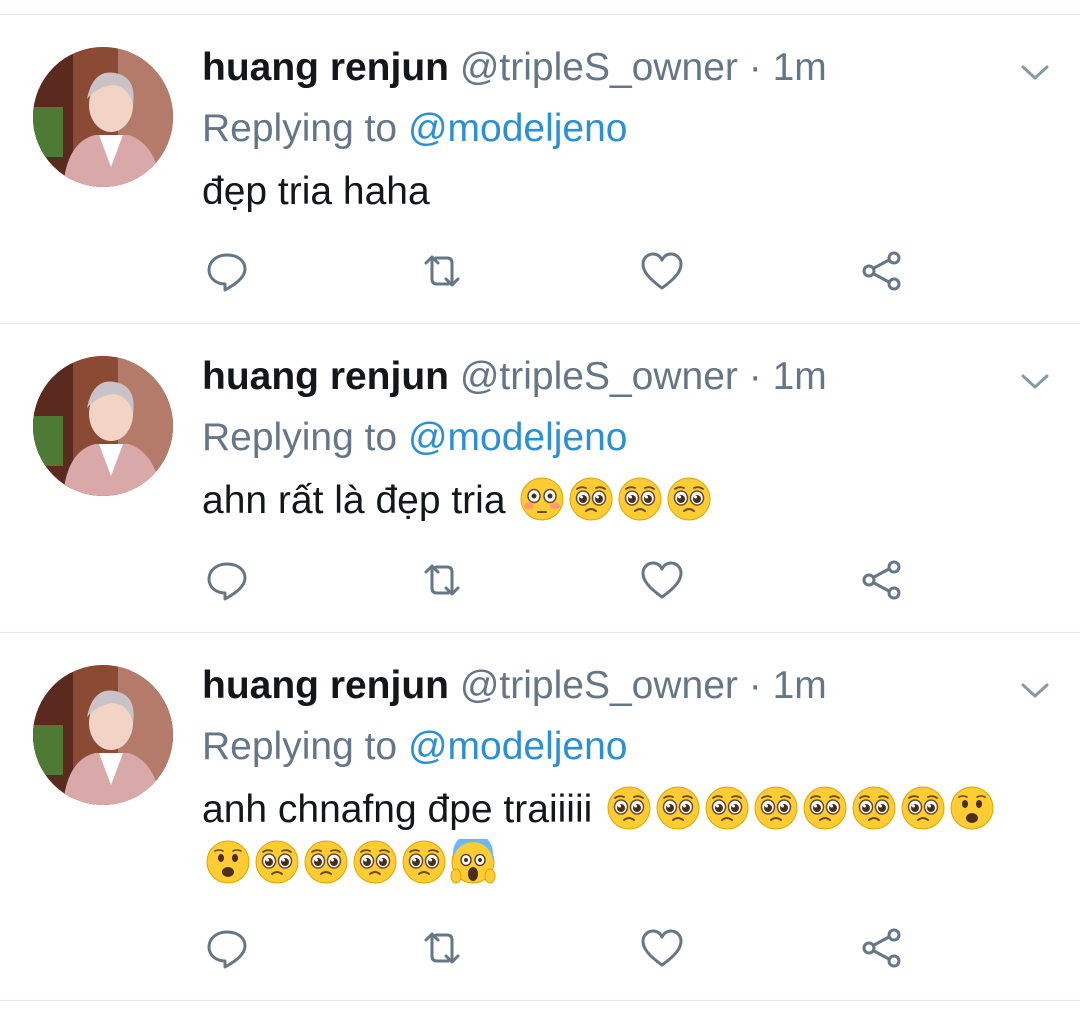 Image resolution: width=1080 pixels, height=1016 pixels. What do you see at coordinates (316, 191) in the screenshot?
I see `tweet-text-content: đẹp tria haha` at bounding box center [316, 191].